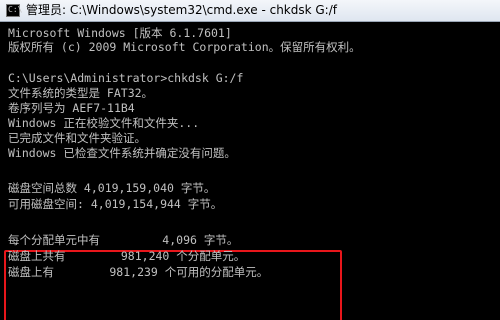 This screenshot has width=500, height=320. Describe the element at coordinates (112, 188) in the screenshot. I see `console-line-total-space: 磁盘空间总数 4,019,159,040 字节。` at that location.